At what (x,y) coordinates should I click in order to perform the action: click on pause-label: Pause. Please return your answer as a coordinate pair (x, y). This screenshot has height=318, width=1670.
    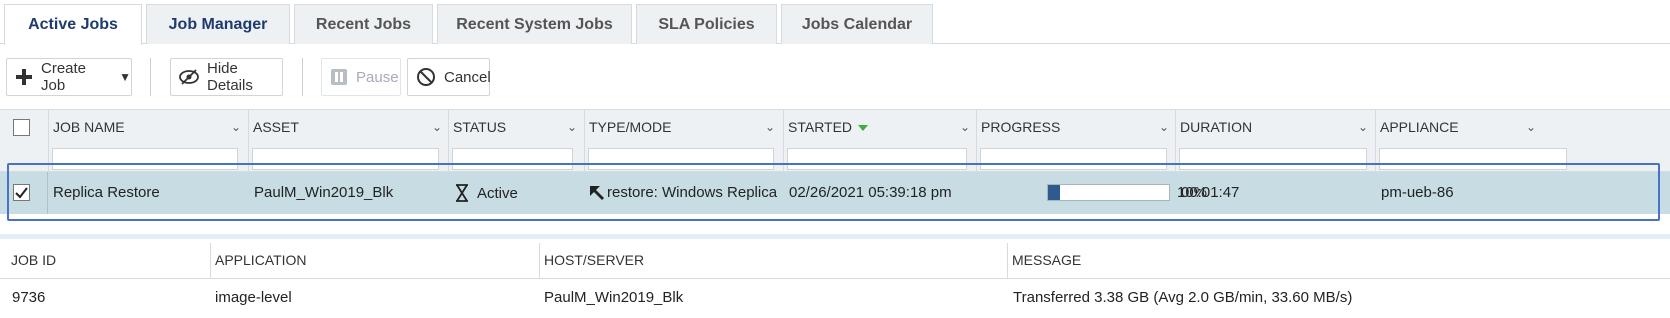
    Looking at the image, I should click on (377, 77).